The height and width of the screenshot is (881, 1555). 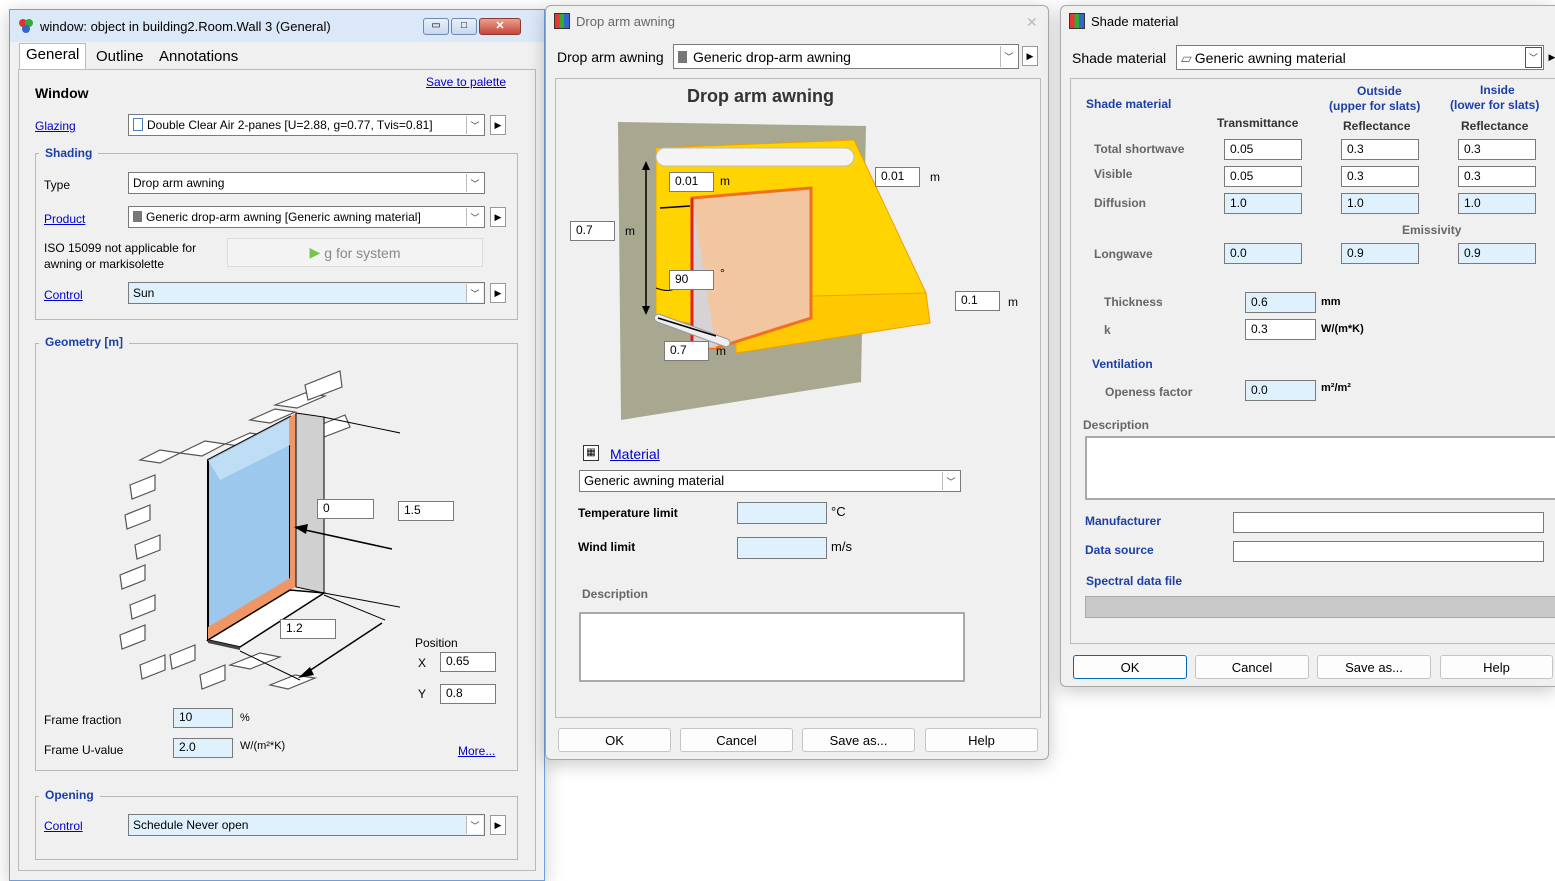 What do you see at coordinates (1320, 607) in the screenshot?
I see `spectral-data-file-field` at bounding box center [1320, 607].